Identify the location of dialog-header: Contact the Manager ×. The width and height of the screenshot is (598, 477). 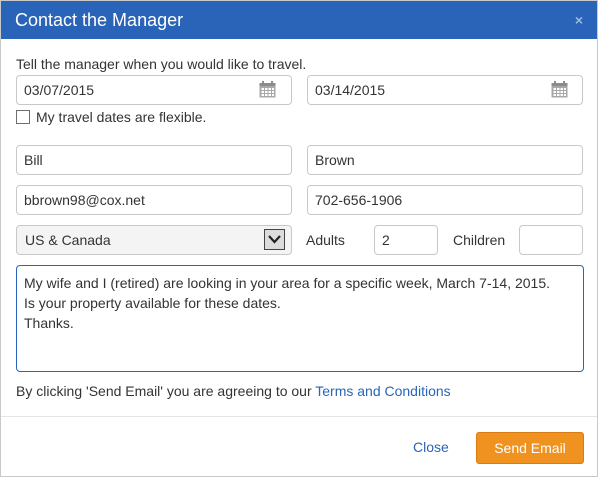
(299, 20).